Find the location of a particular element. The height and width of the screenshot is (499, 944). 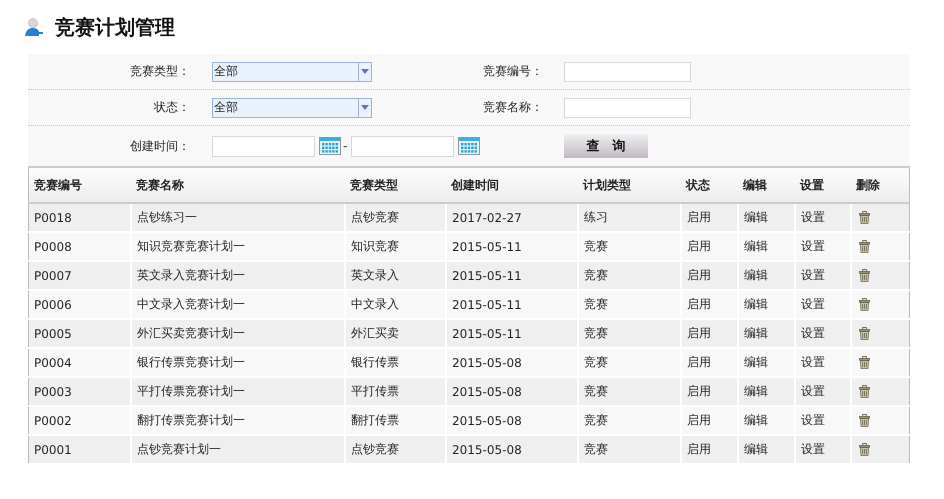

field-label: 竞赛名称： is located at coordinates (512, 107).